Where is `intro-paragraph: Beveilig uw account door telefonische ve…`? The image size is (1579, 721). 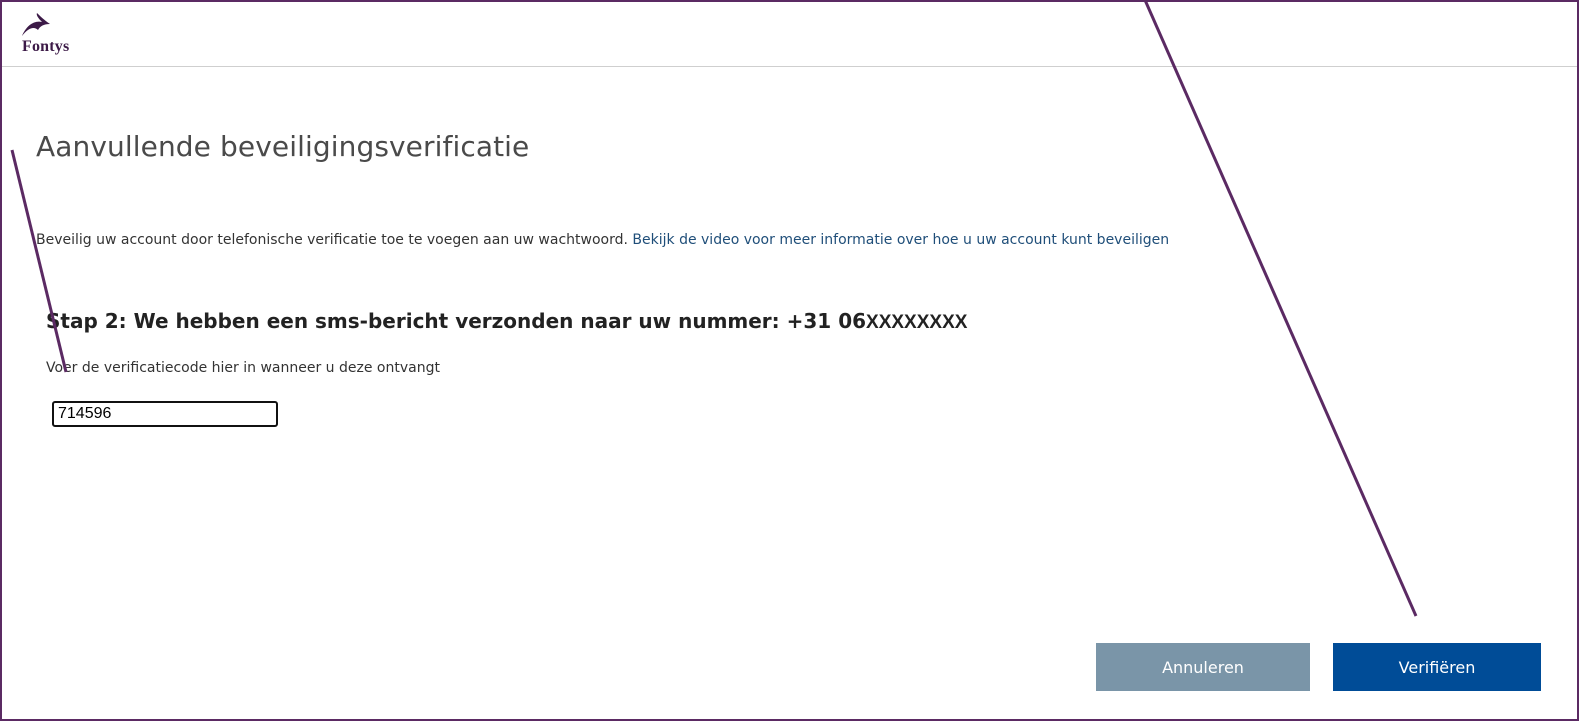
intro-paragraph: Beveilig uw account door telefonische ve… is located at coordinates (602, 240).